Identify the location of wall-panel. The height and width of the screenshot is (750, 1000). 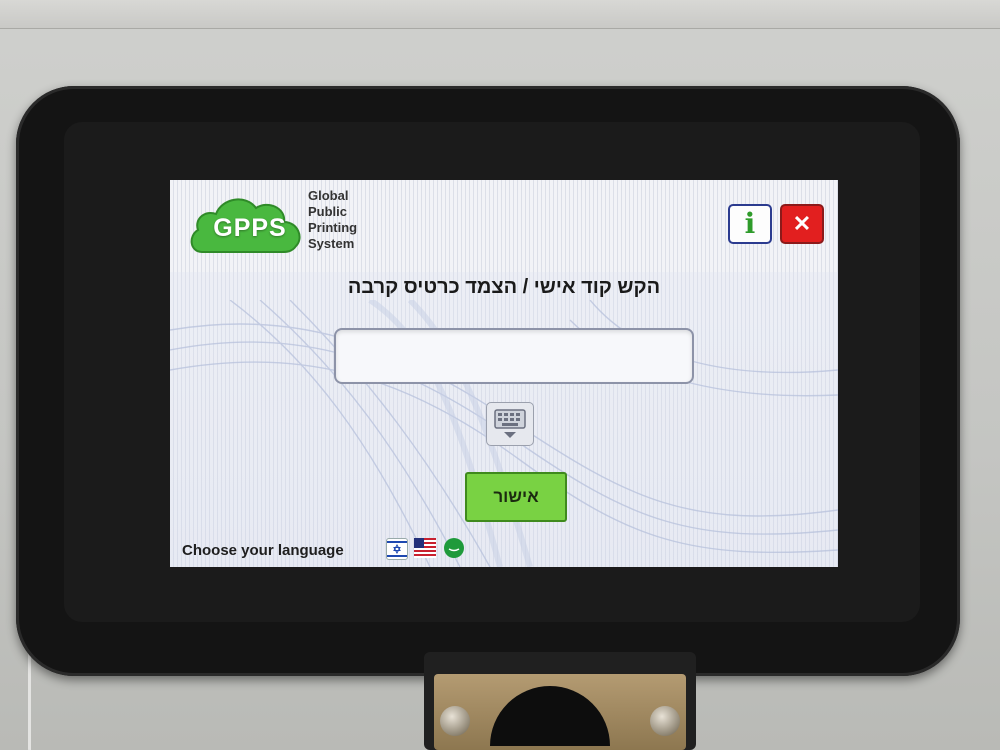
(500, 14).